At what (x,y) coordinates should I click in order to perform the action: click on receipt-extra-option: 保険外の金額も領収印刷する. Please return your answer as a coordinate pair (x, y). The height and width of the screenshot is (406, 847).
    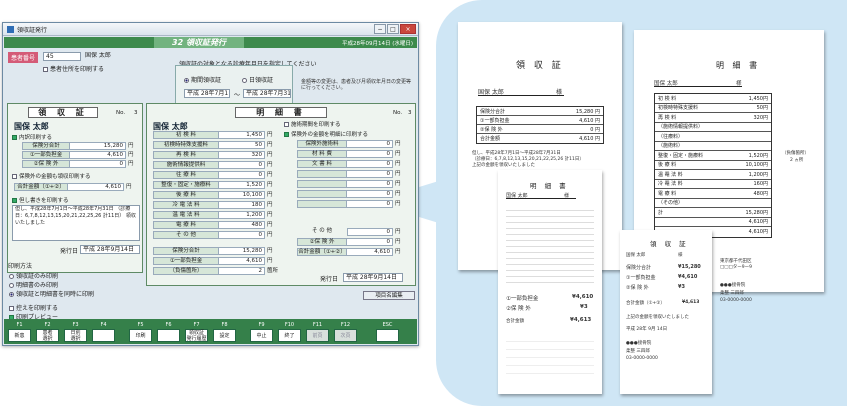
    Looking at the image, I should click on (51, 176).